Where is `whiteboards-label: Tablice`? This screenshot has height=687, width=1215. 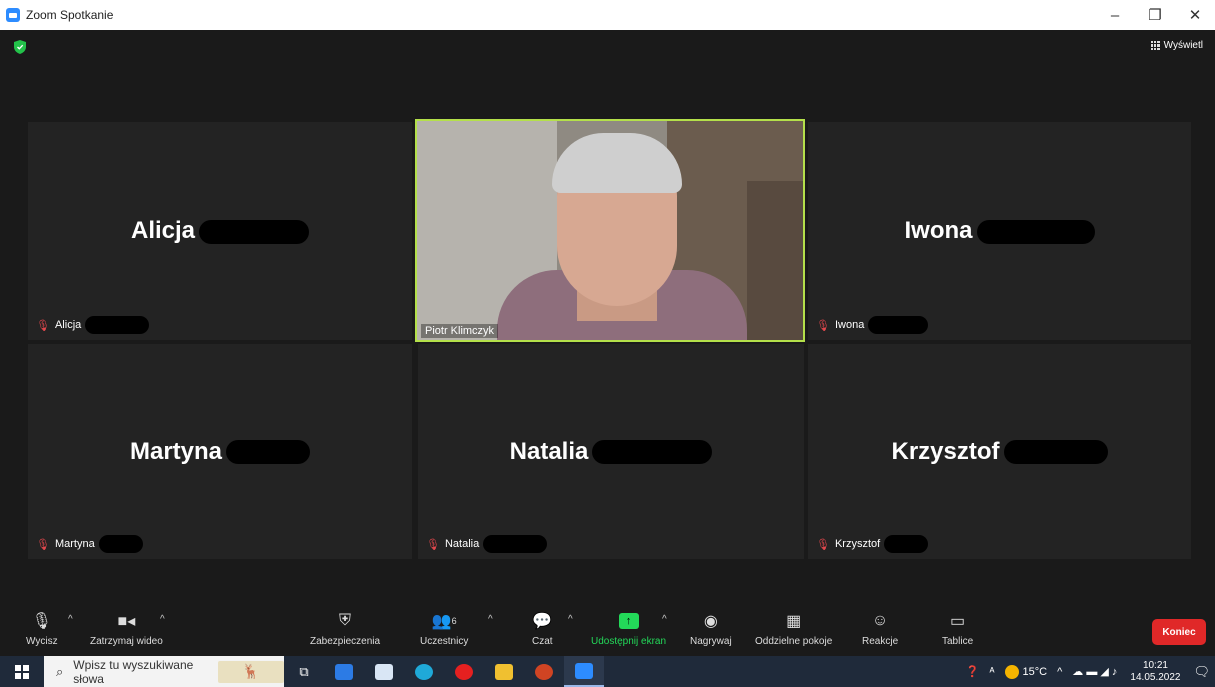 whiteboards-label: Tablice is located at coordinates (958, 641).